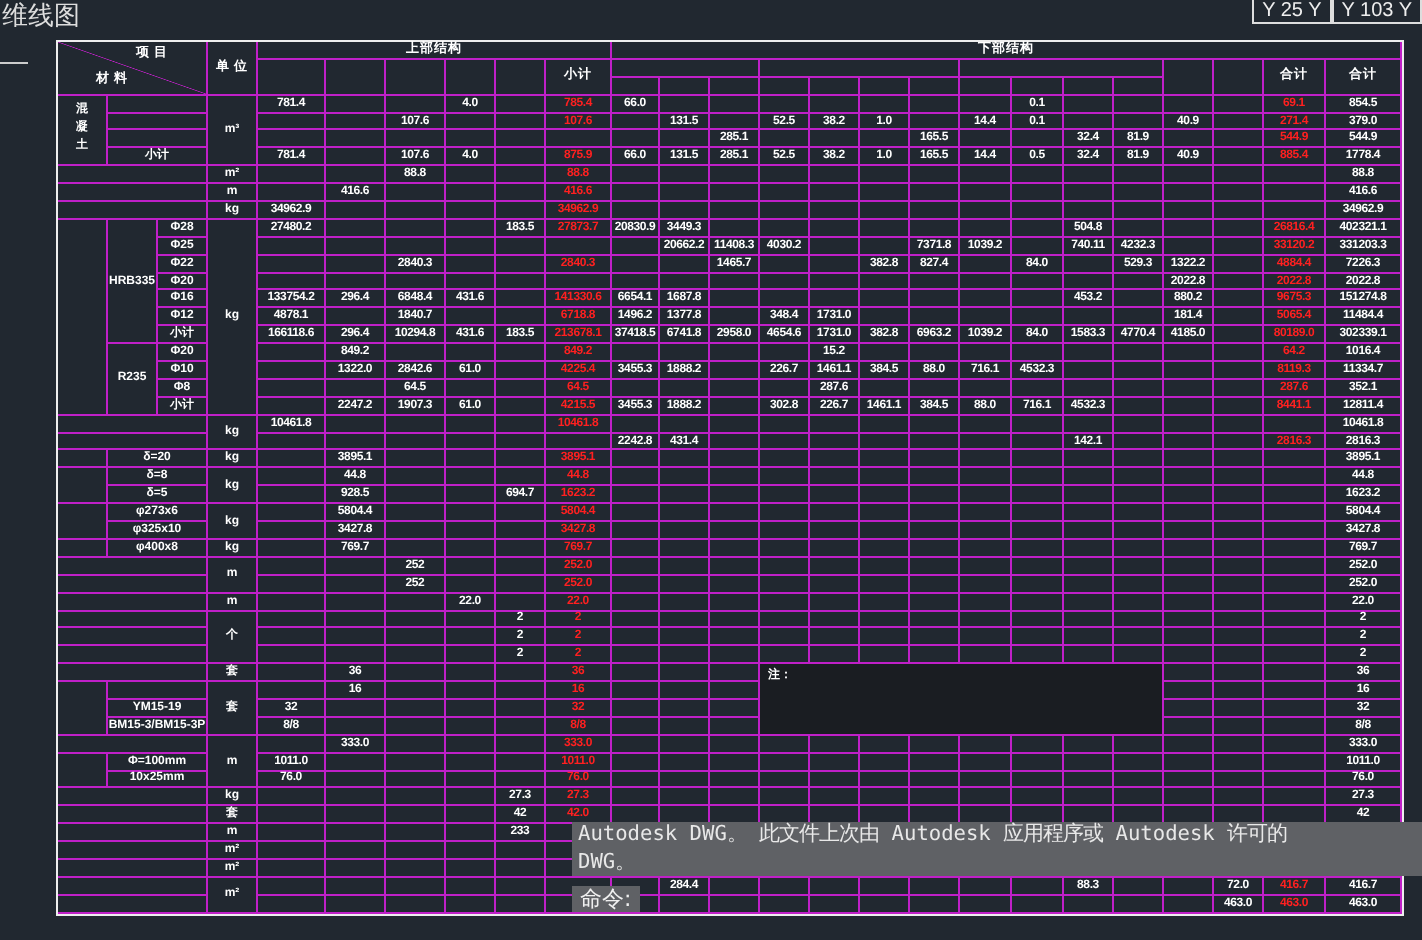 The image size is (1422, 940). What do you see at coordinates (997, 835) in the screenshot?
I see `command-history-text: Autodesk DWG。 此文件上次由 Autodesk 应用程序或 Autodesk 许可的` at bounding box center [997, 835].